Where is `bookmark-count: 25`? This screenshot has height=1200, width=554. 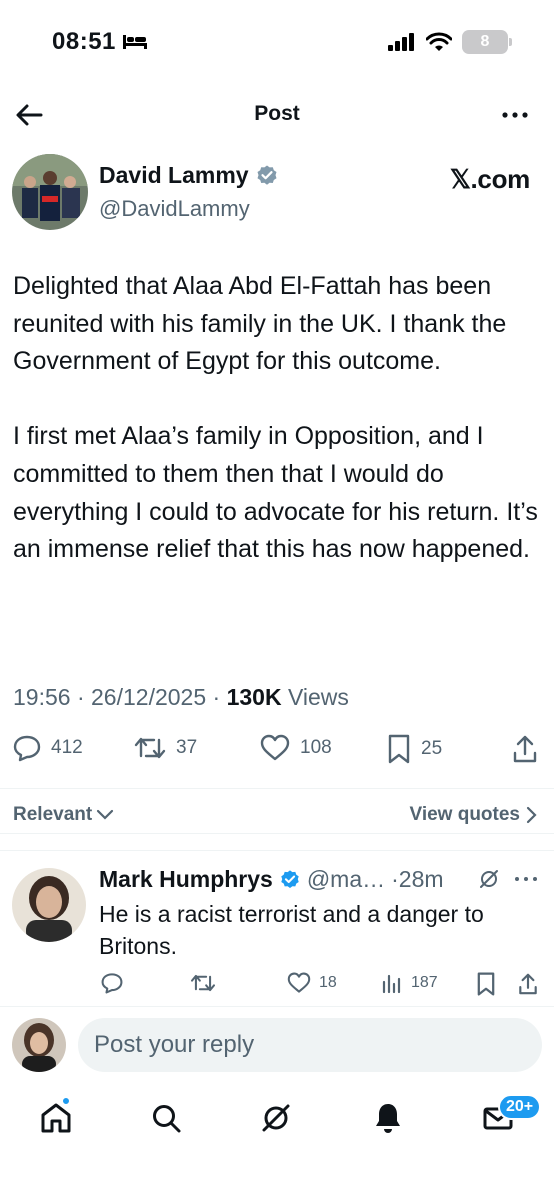
bookmark-count: 25 is located at coordinates (432, 748).